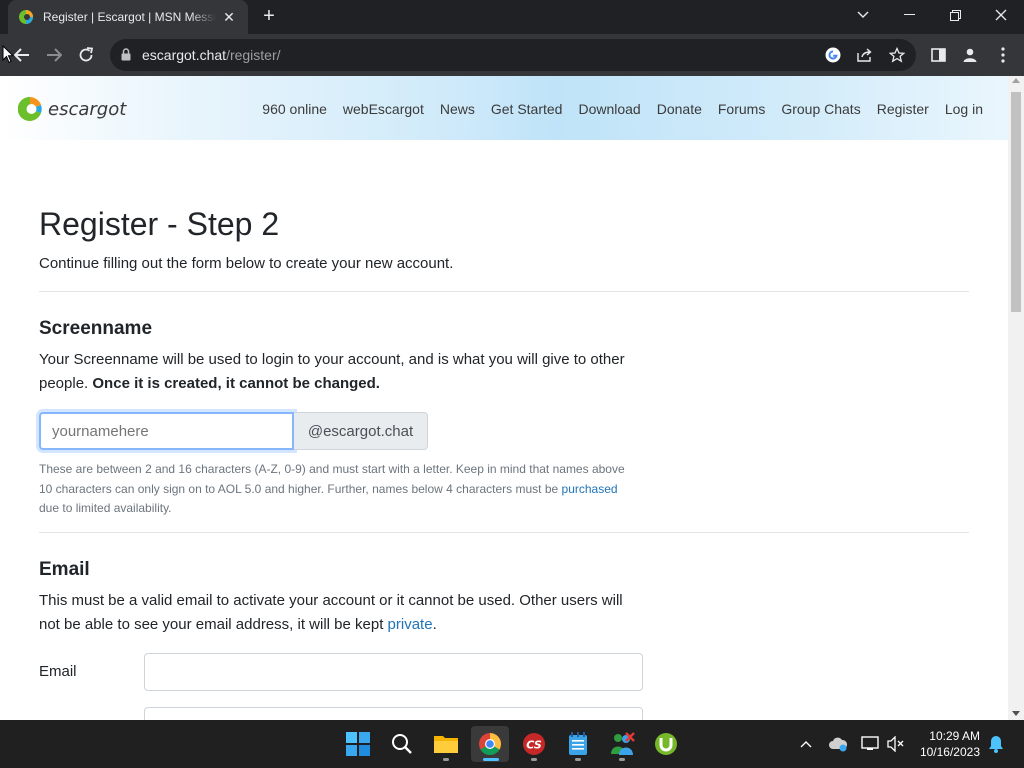 Image resolution: width=1024 pixels, height=768 pixels. I want to click on nav-log-in: Log in, so click(964, 109).